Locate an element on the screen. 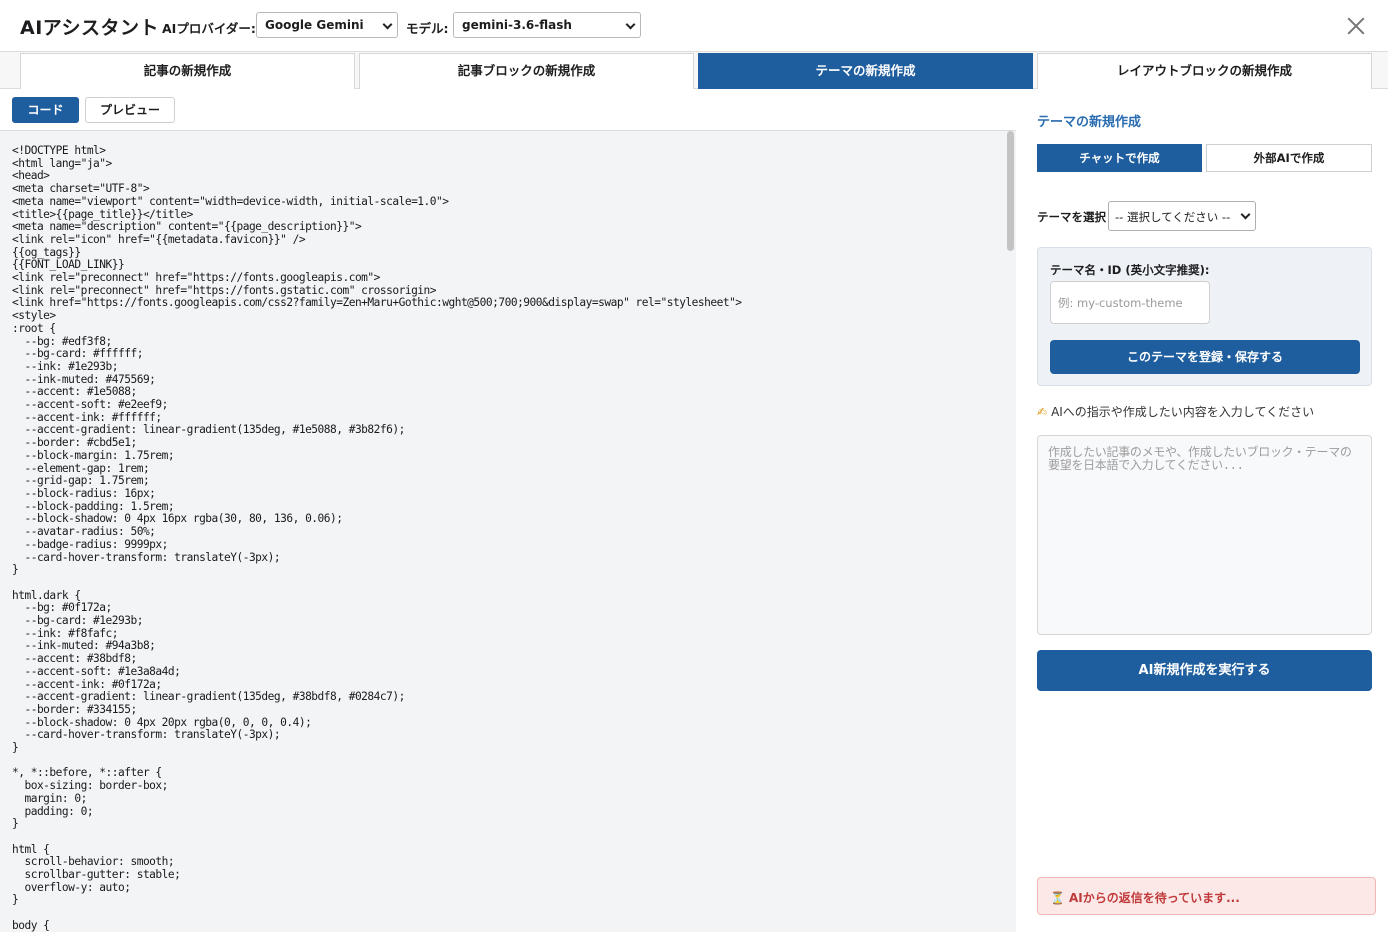  tab-new-layout-block: レイアウトブロックの新規作成 is located at coordinates (1204, 71).